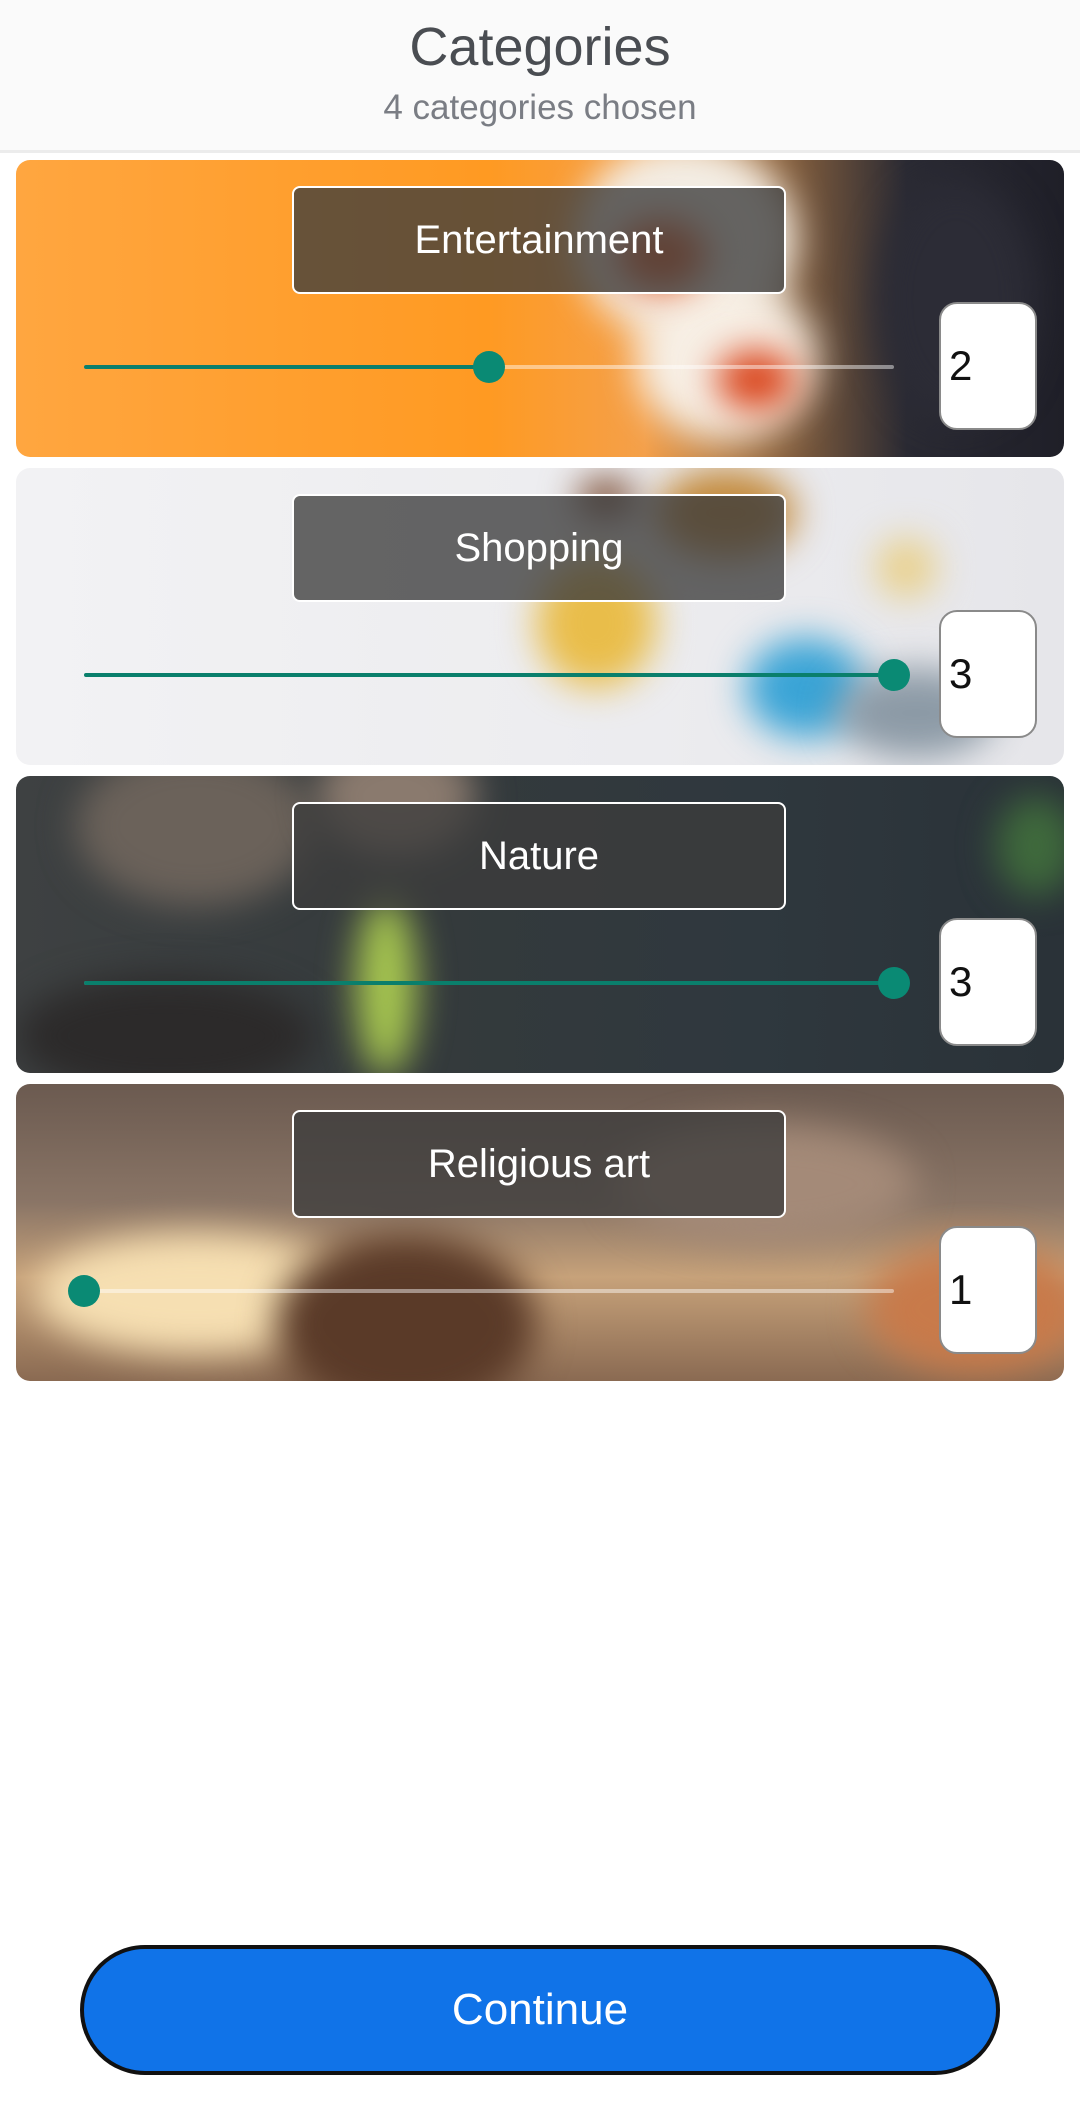  I want to click on selection-count: 4 categories chosen, so click(540, 107).